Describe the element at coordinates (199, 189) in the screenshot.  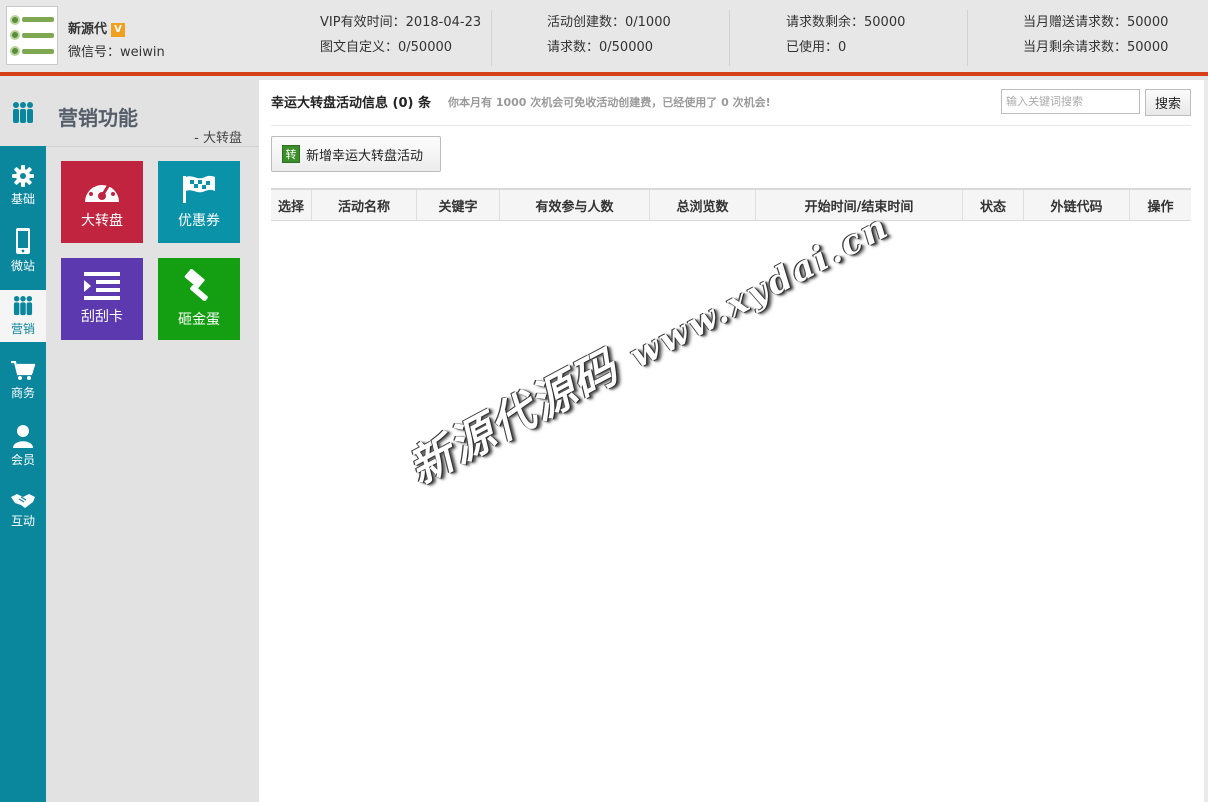
I see `flag-icon` at that location.